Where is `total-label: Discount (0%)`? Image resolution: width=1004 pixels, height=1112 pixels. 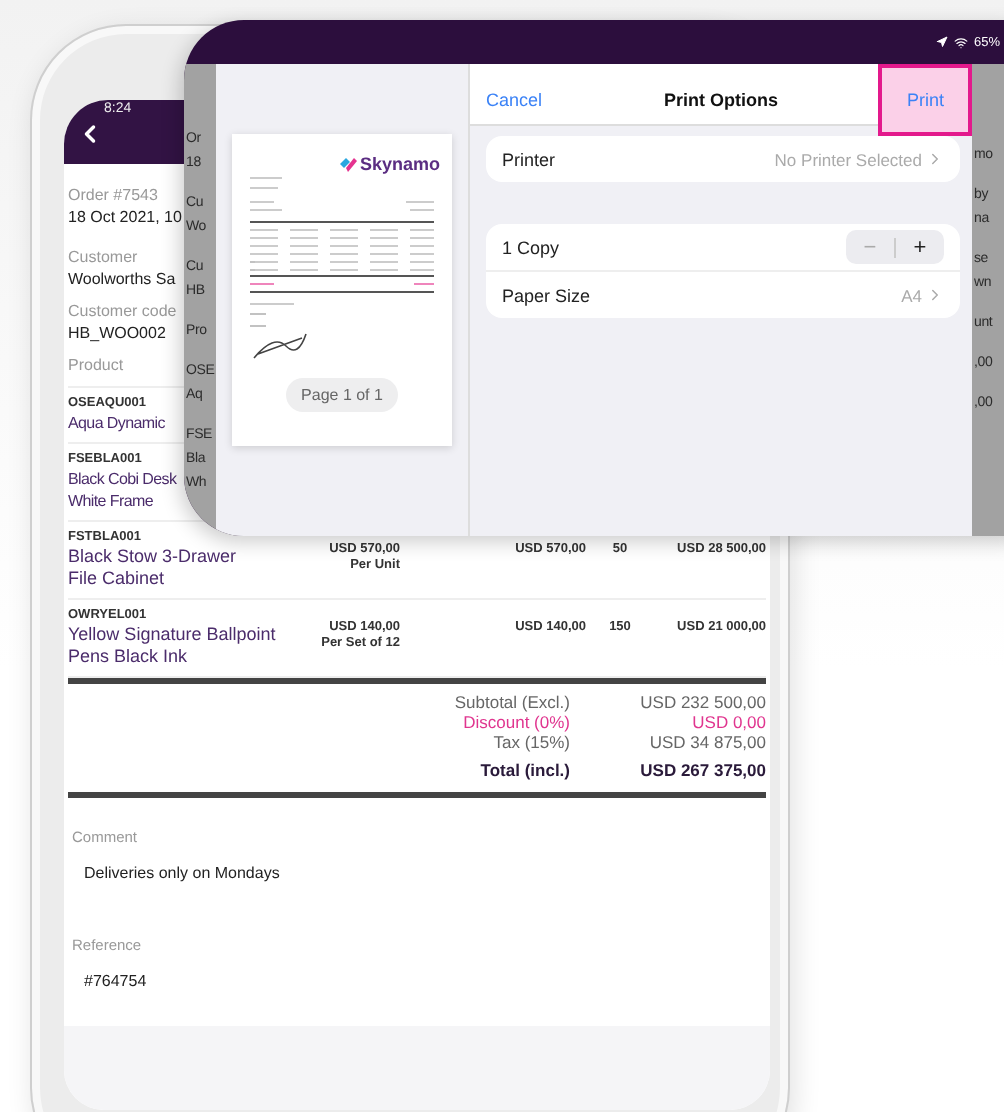
total-label: Discount (0%) is located at coordinates (515, 722).